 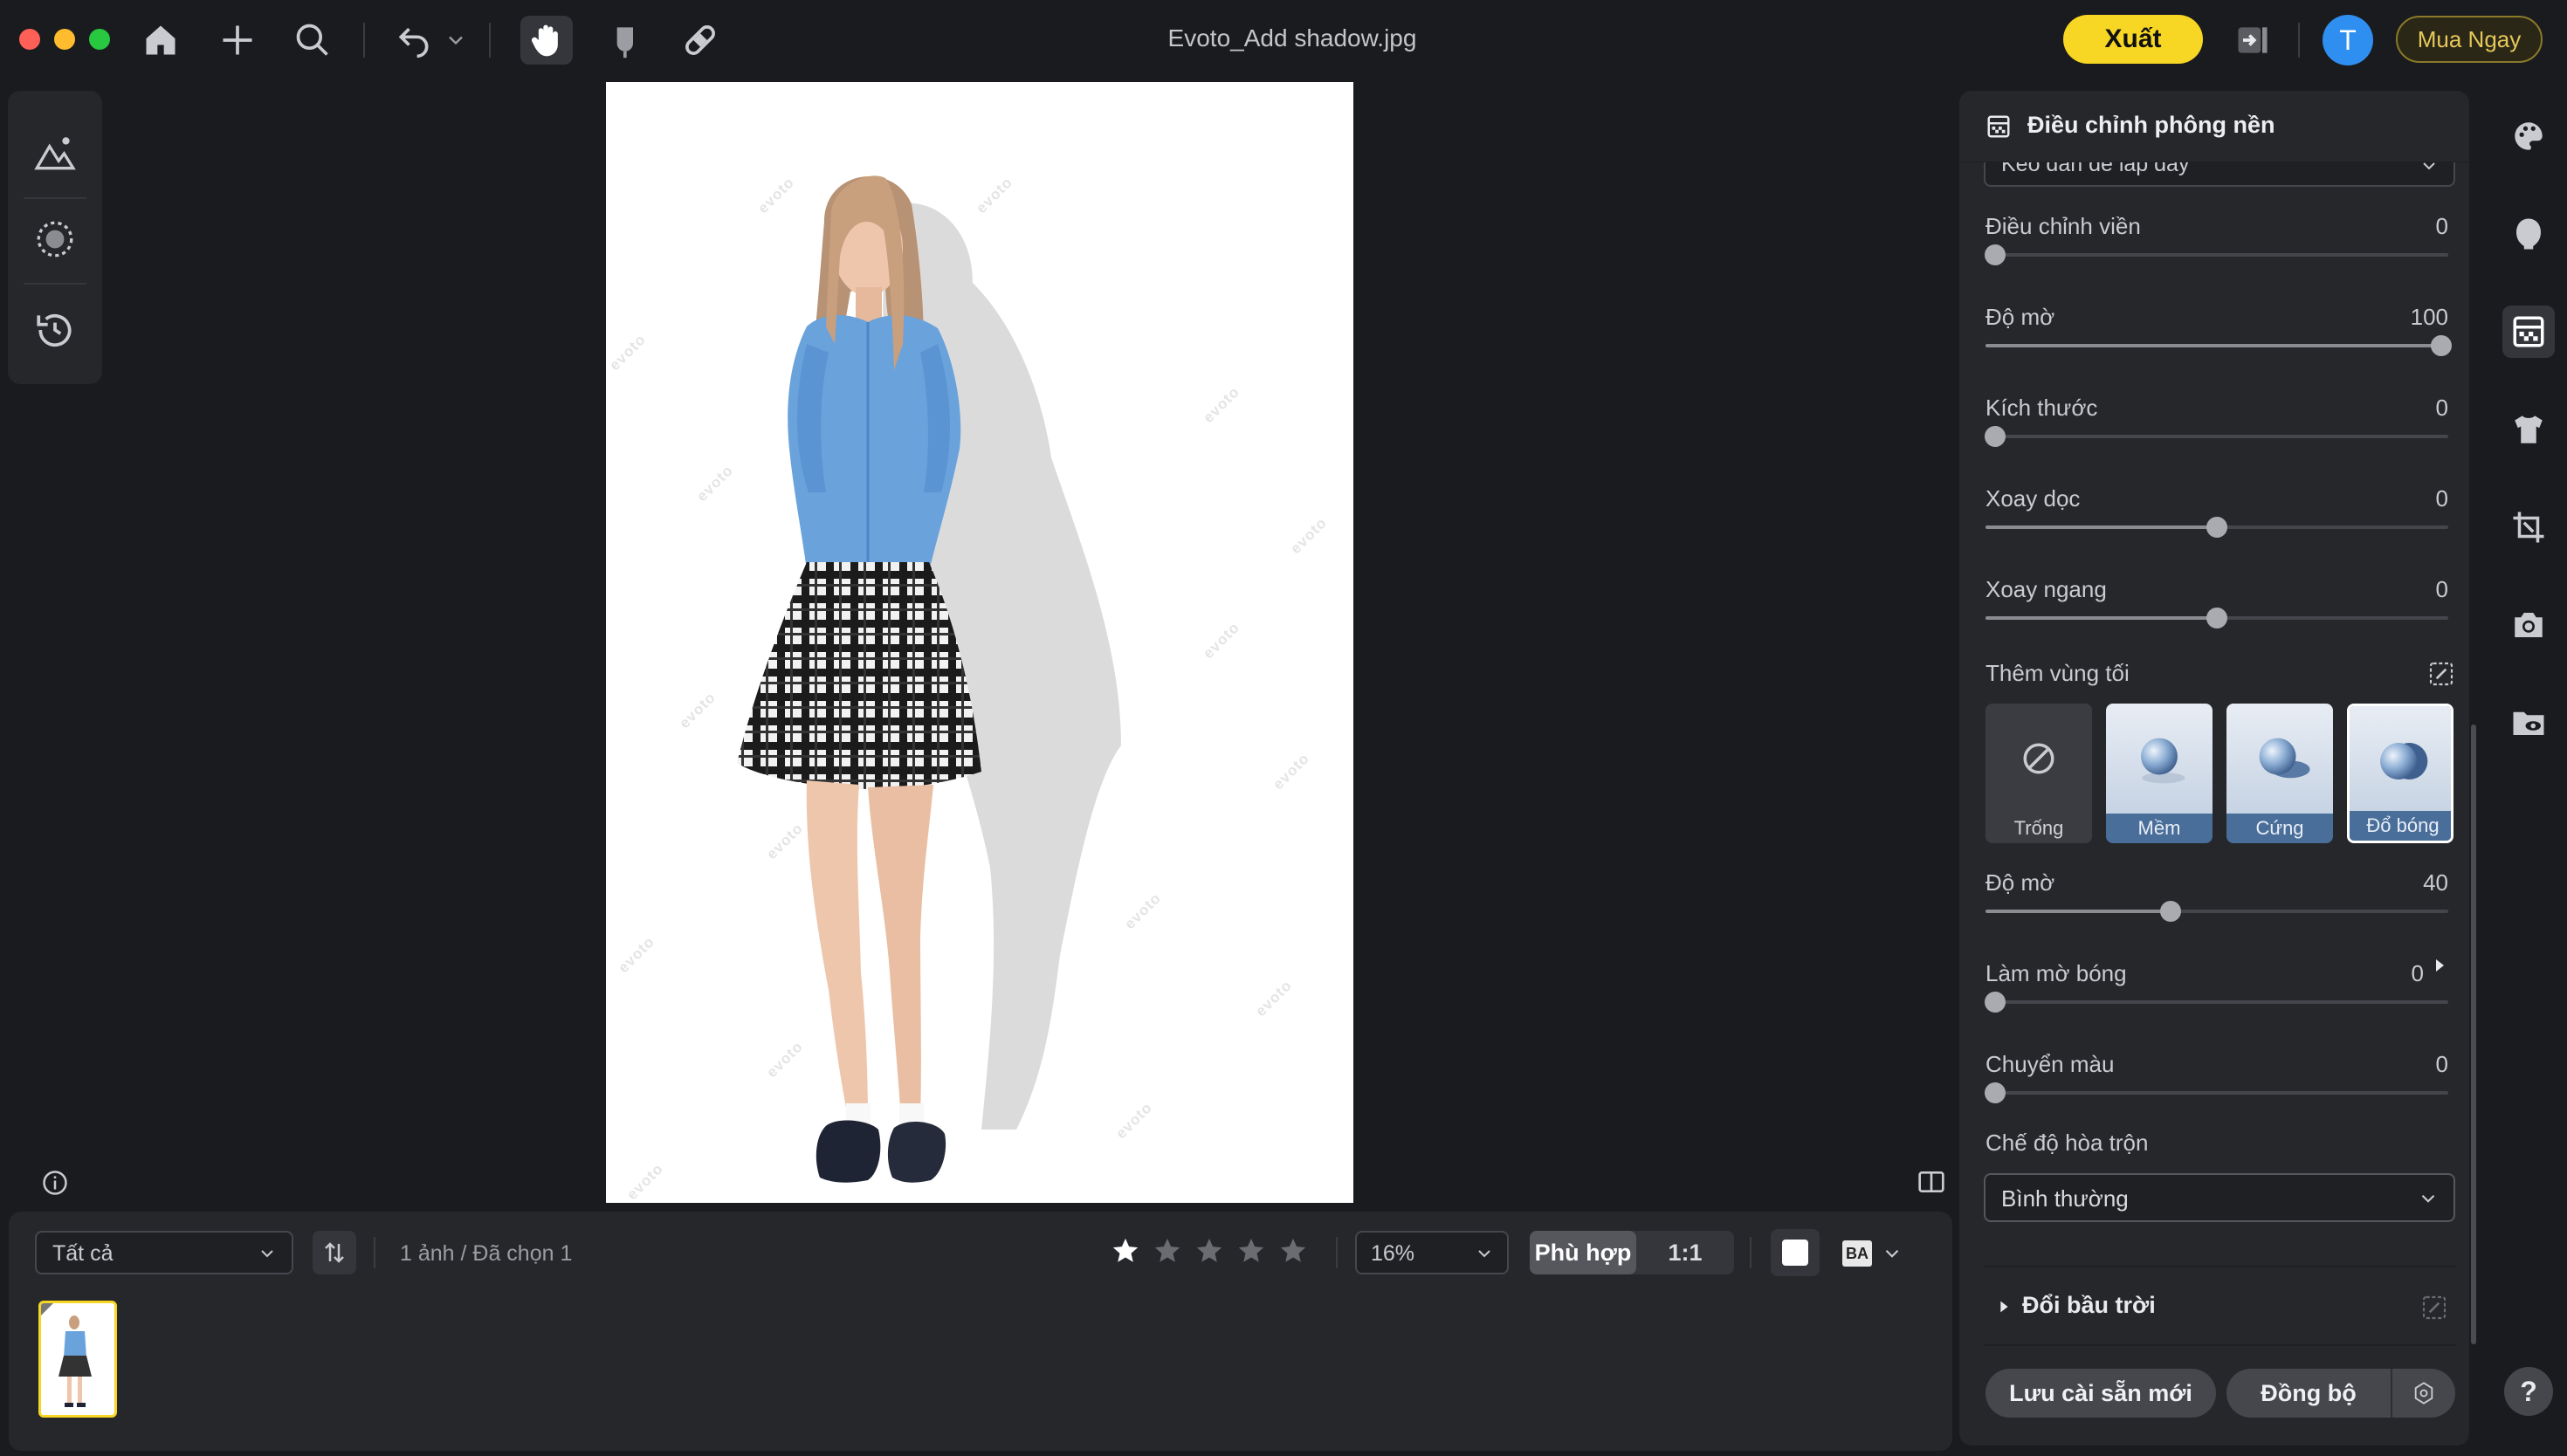 I want to click on zoom-dropdown: 16%, so click(x=1432, y=1252).